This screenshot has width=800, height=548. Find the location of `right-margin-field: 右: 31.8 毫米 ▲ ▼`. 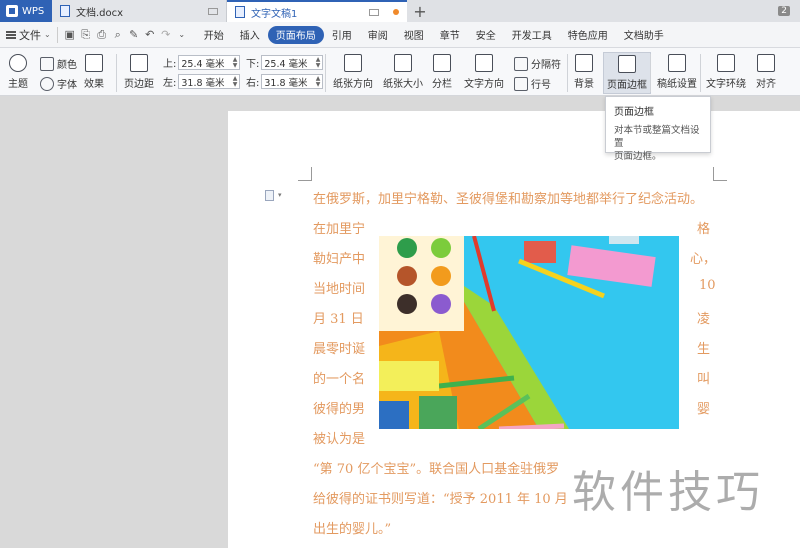

right-margin-field: 右: 31.8 毫米 ▲ ▼ is located at coordinates (285, 81).